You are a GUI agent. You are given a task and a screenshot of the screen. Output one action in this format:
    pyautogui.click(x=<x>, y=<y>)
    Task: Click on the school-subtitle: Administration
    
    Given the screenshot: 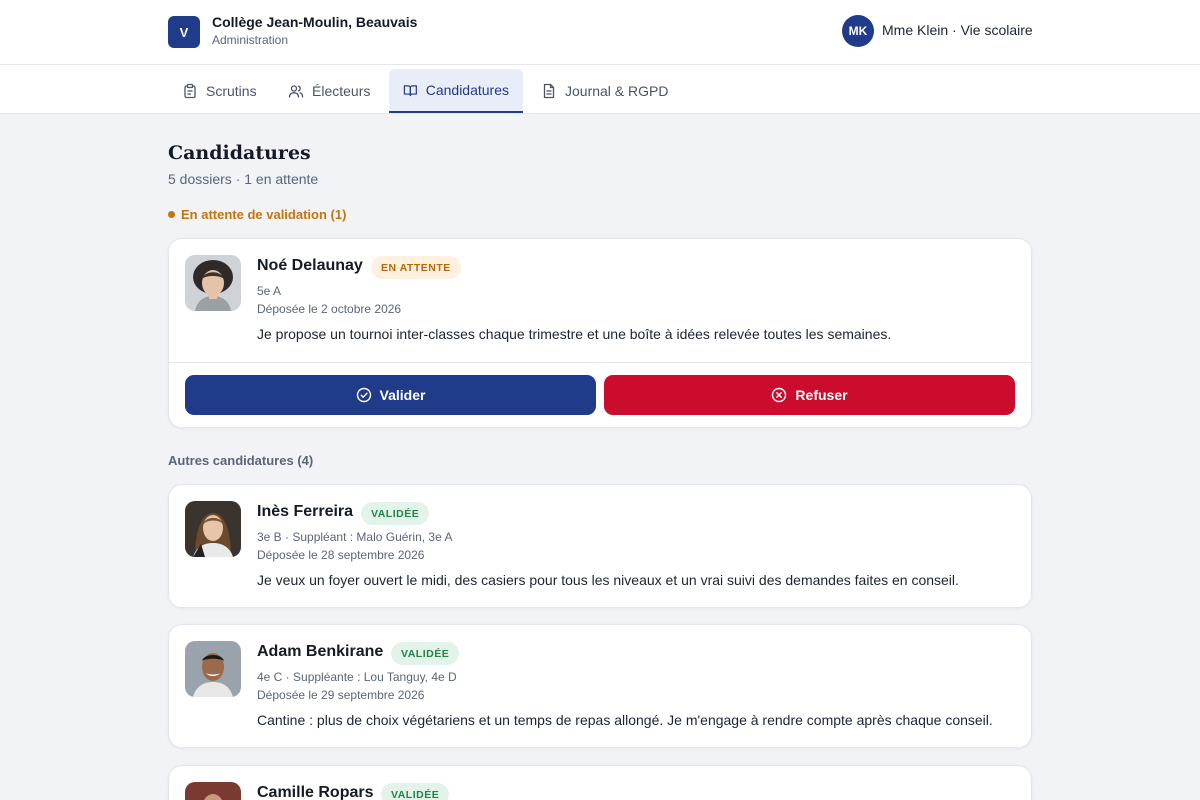 What is the action you would take?
    pyautogui.click(x=250, y=40)
    